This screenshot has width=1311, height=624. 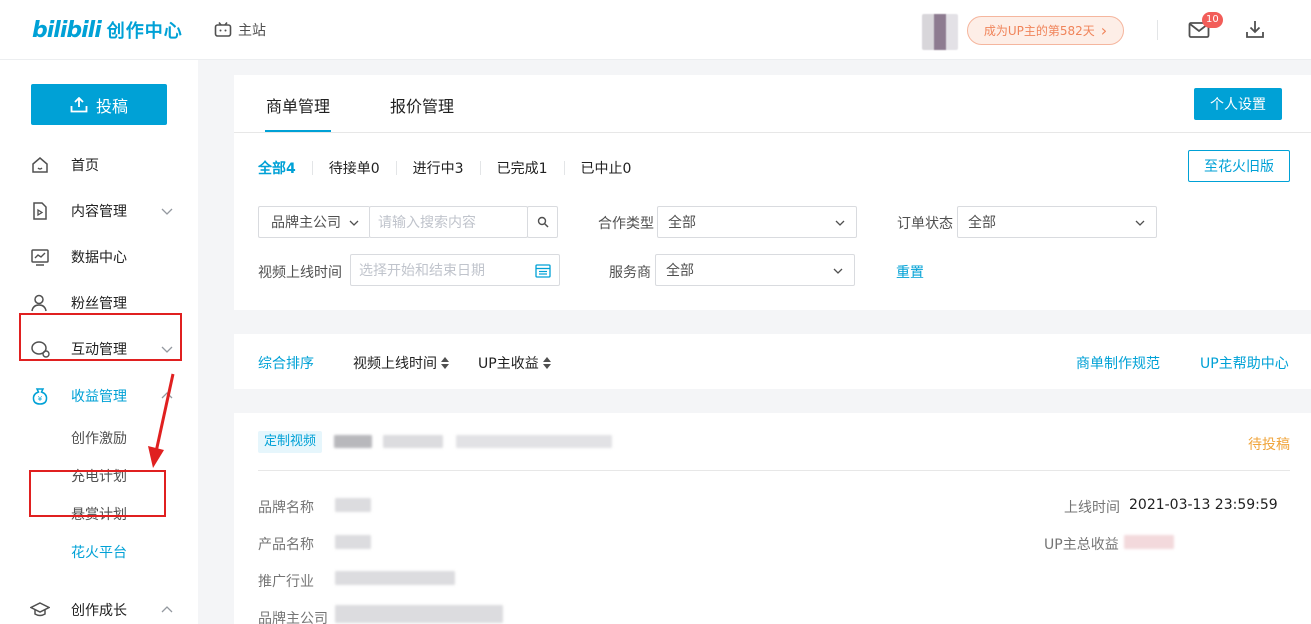 What do you see at coordinates (755, 270) in the screenshot?
I see `provider-select: 全部` at bounding box center [755, 270].